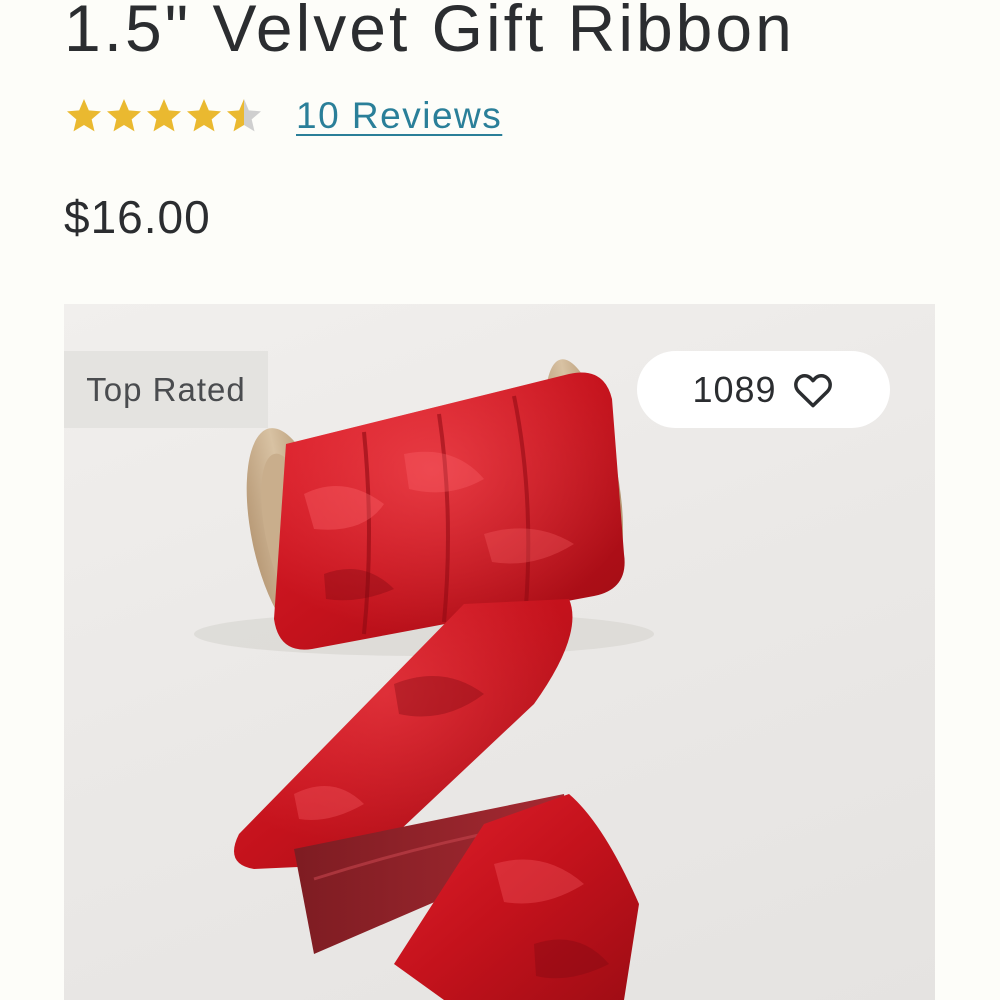 This screenshot has width=1000, height=1000. What do you see at coordinates (734, 389) in the screenshot?
I see `favorites-count: 1089` at bounding box center [734, 389].